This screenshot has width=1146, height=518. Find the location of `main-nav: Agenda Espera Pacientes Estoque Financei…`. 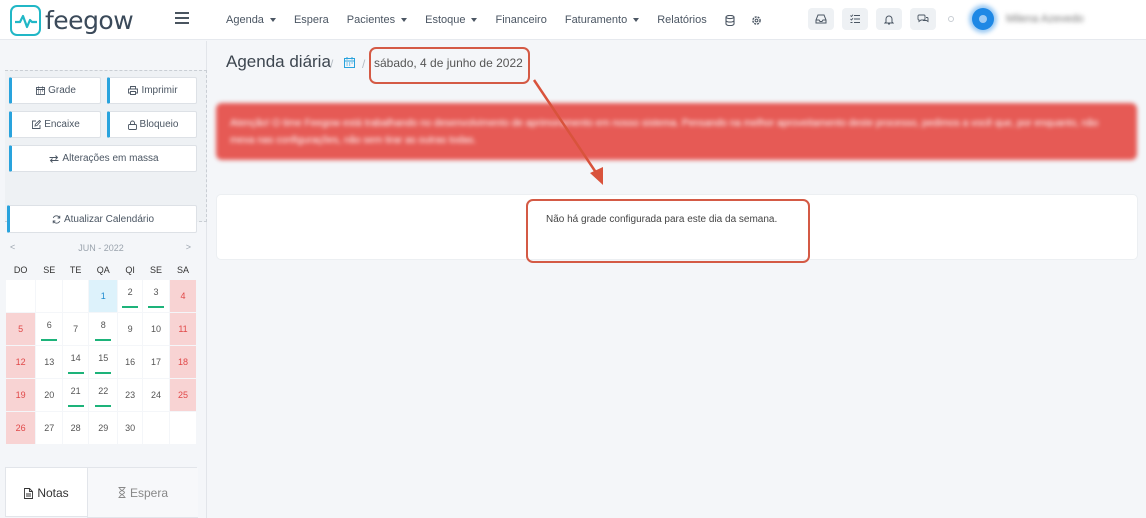

main-nav: Agenda Espera Pacientes Estoque Financei… is located at coordinates (502, 20).